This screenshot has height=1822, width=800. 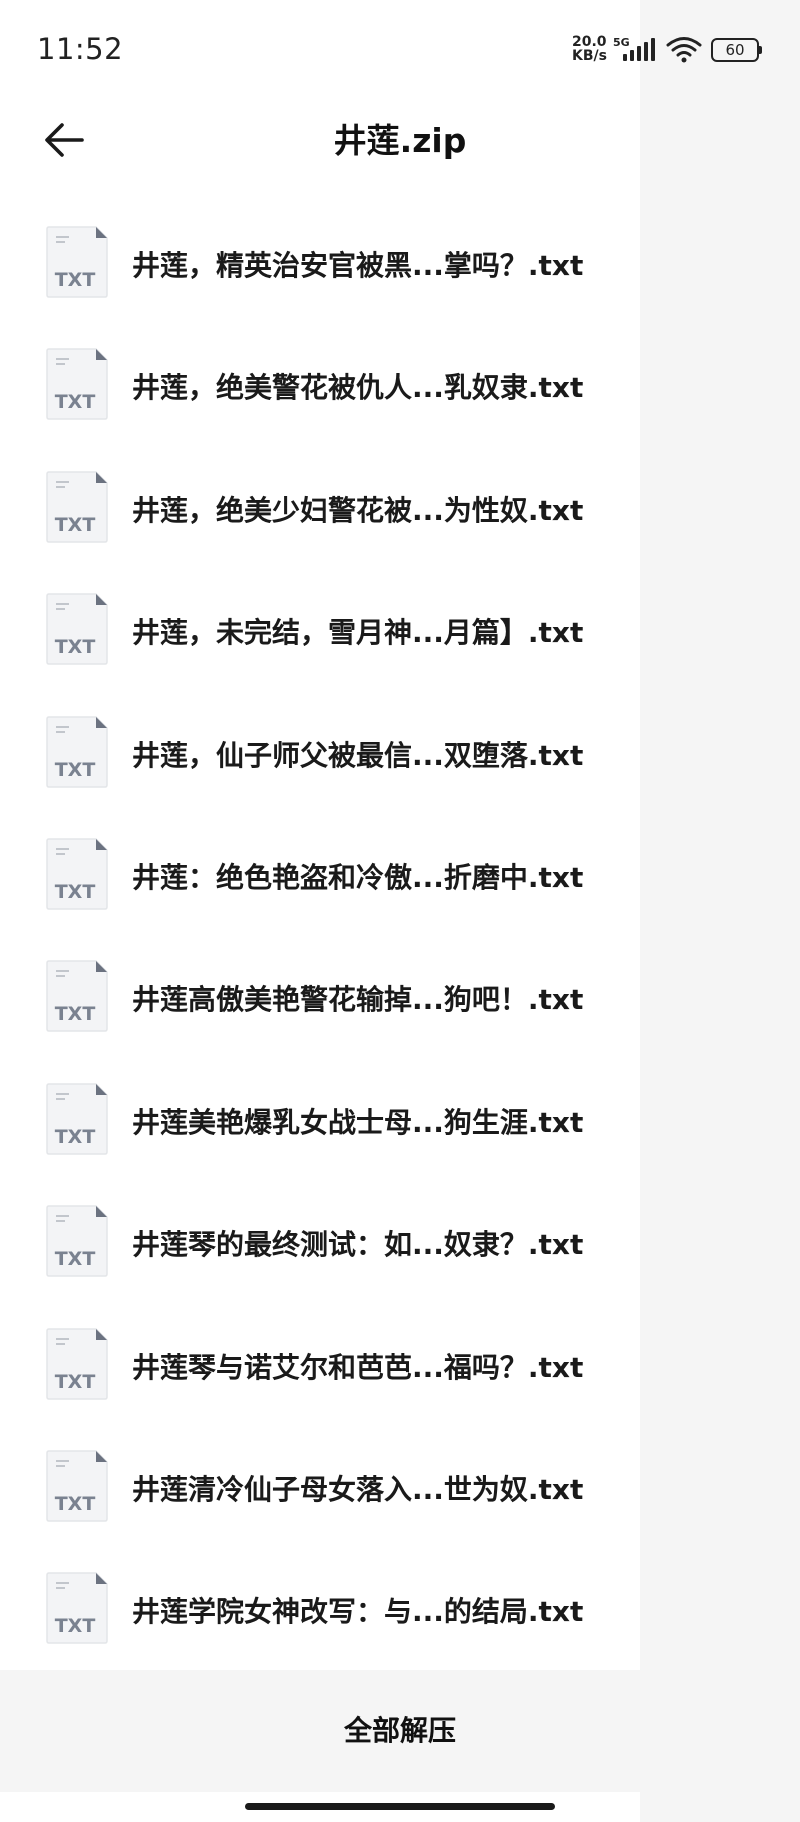 I want to click on battery-indicator: 60, so click(x=736, y=50).